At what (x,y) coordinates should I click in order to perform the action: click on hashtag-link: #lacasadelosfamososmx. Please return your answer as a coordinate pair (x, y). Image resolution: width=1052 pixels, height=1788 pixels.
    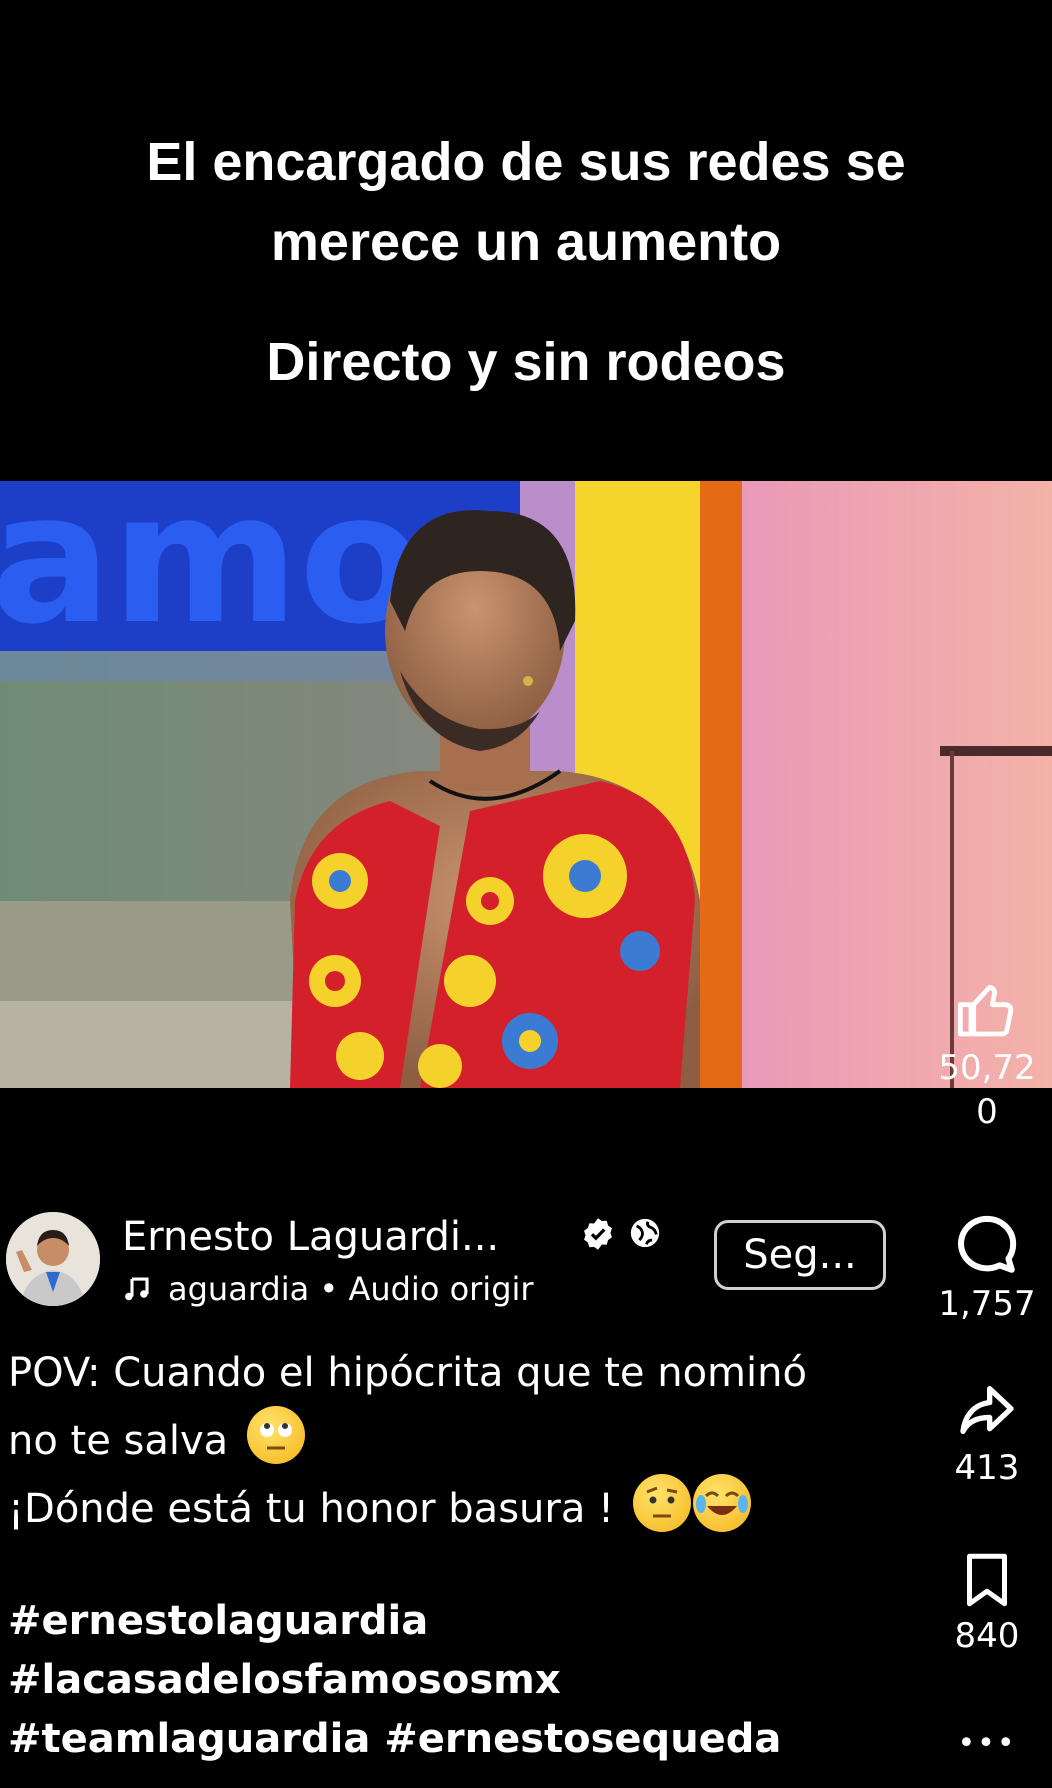
    Looking at the image, I should click on (458, 1680).